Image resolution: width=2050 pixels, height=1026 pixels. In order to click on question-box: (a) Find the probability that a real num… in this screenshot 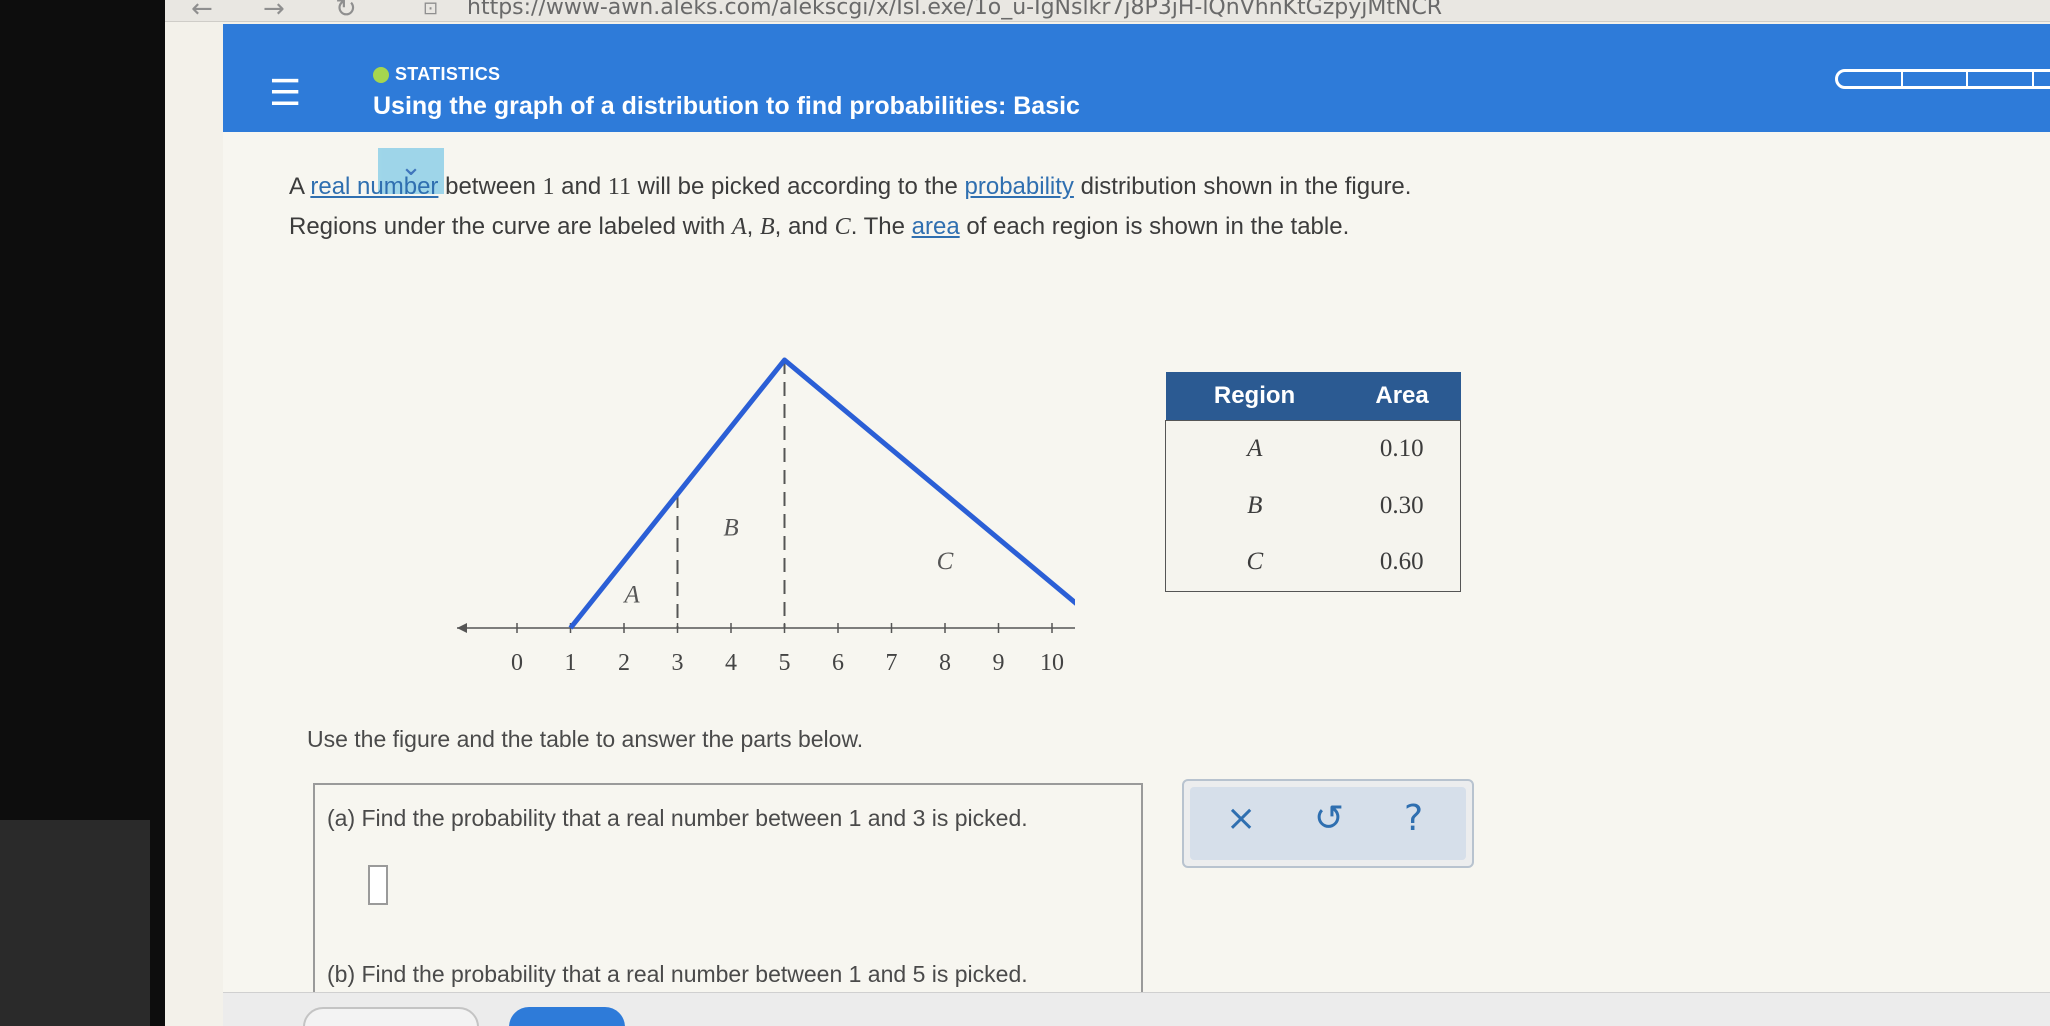, I will do `click(728, 904)`.